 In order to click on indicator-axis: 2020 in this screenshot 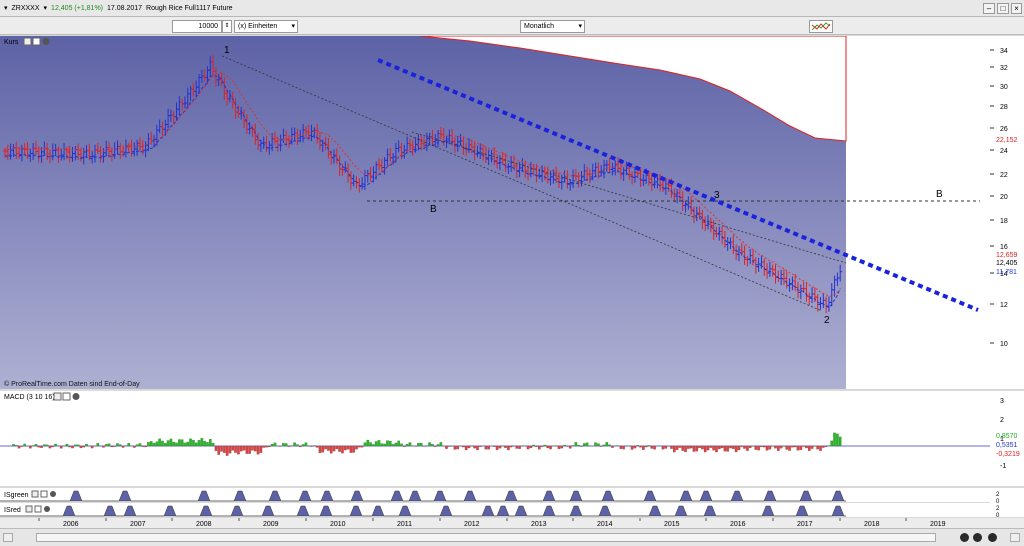, I will do `click(1007, 503)`.